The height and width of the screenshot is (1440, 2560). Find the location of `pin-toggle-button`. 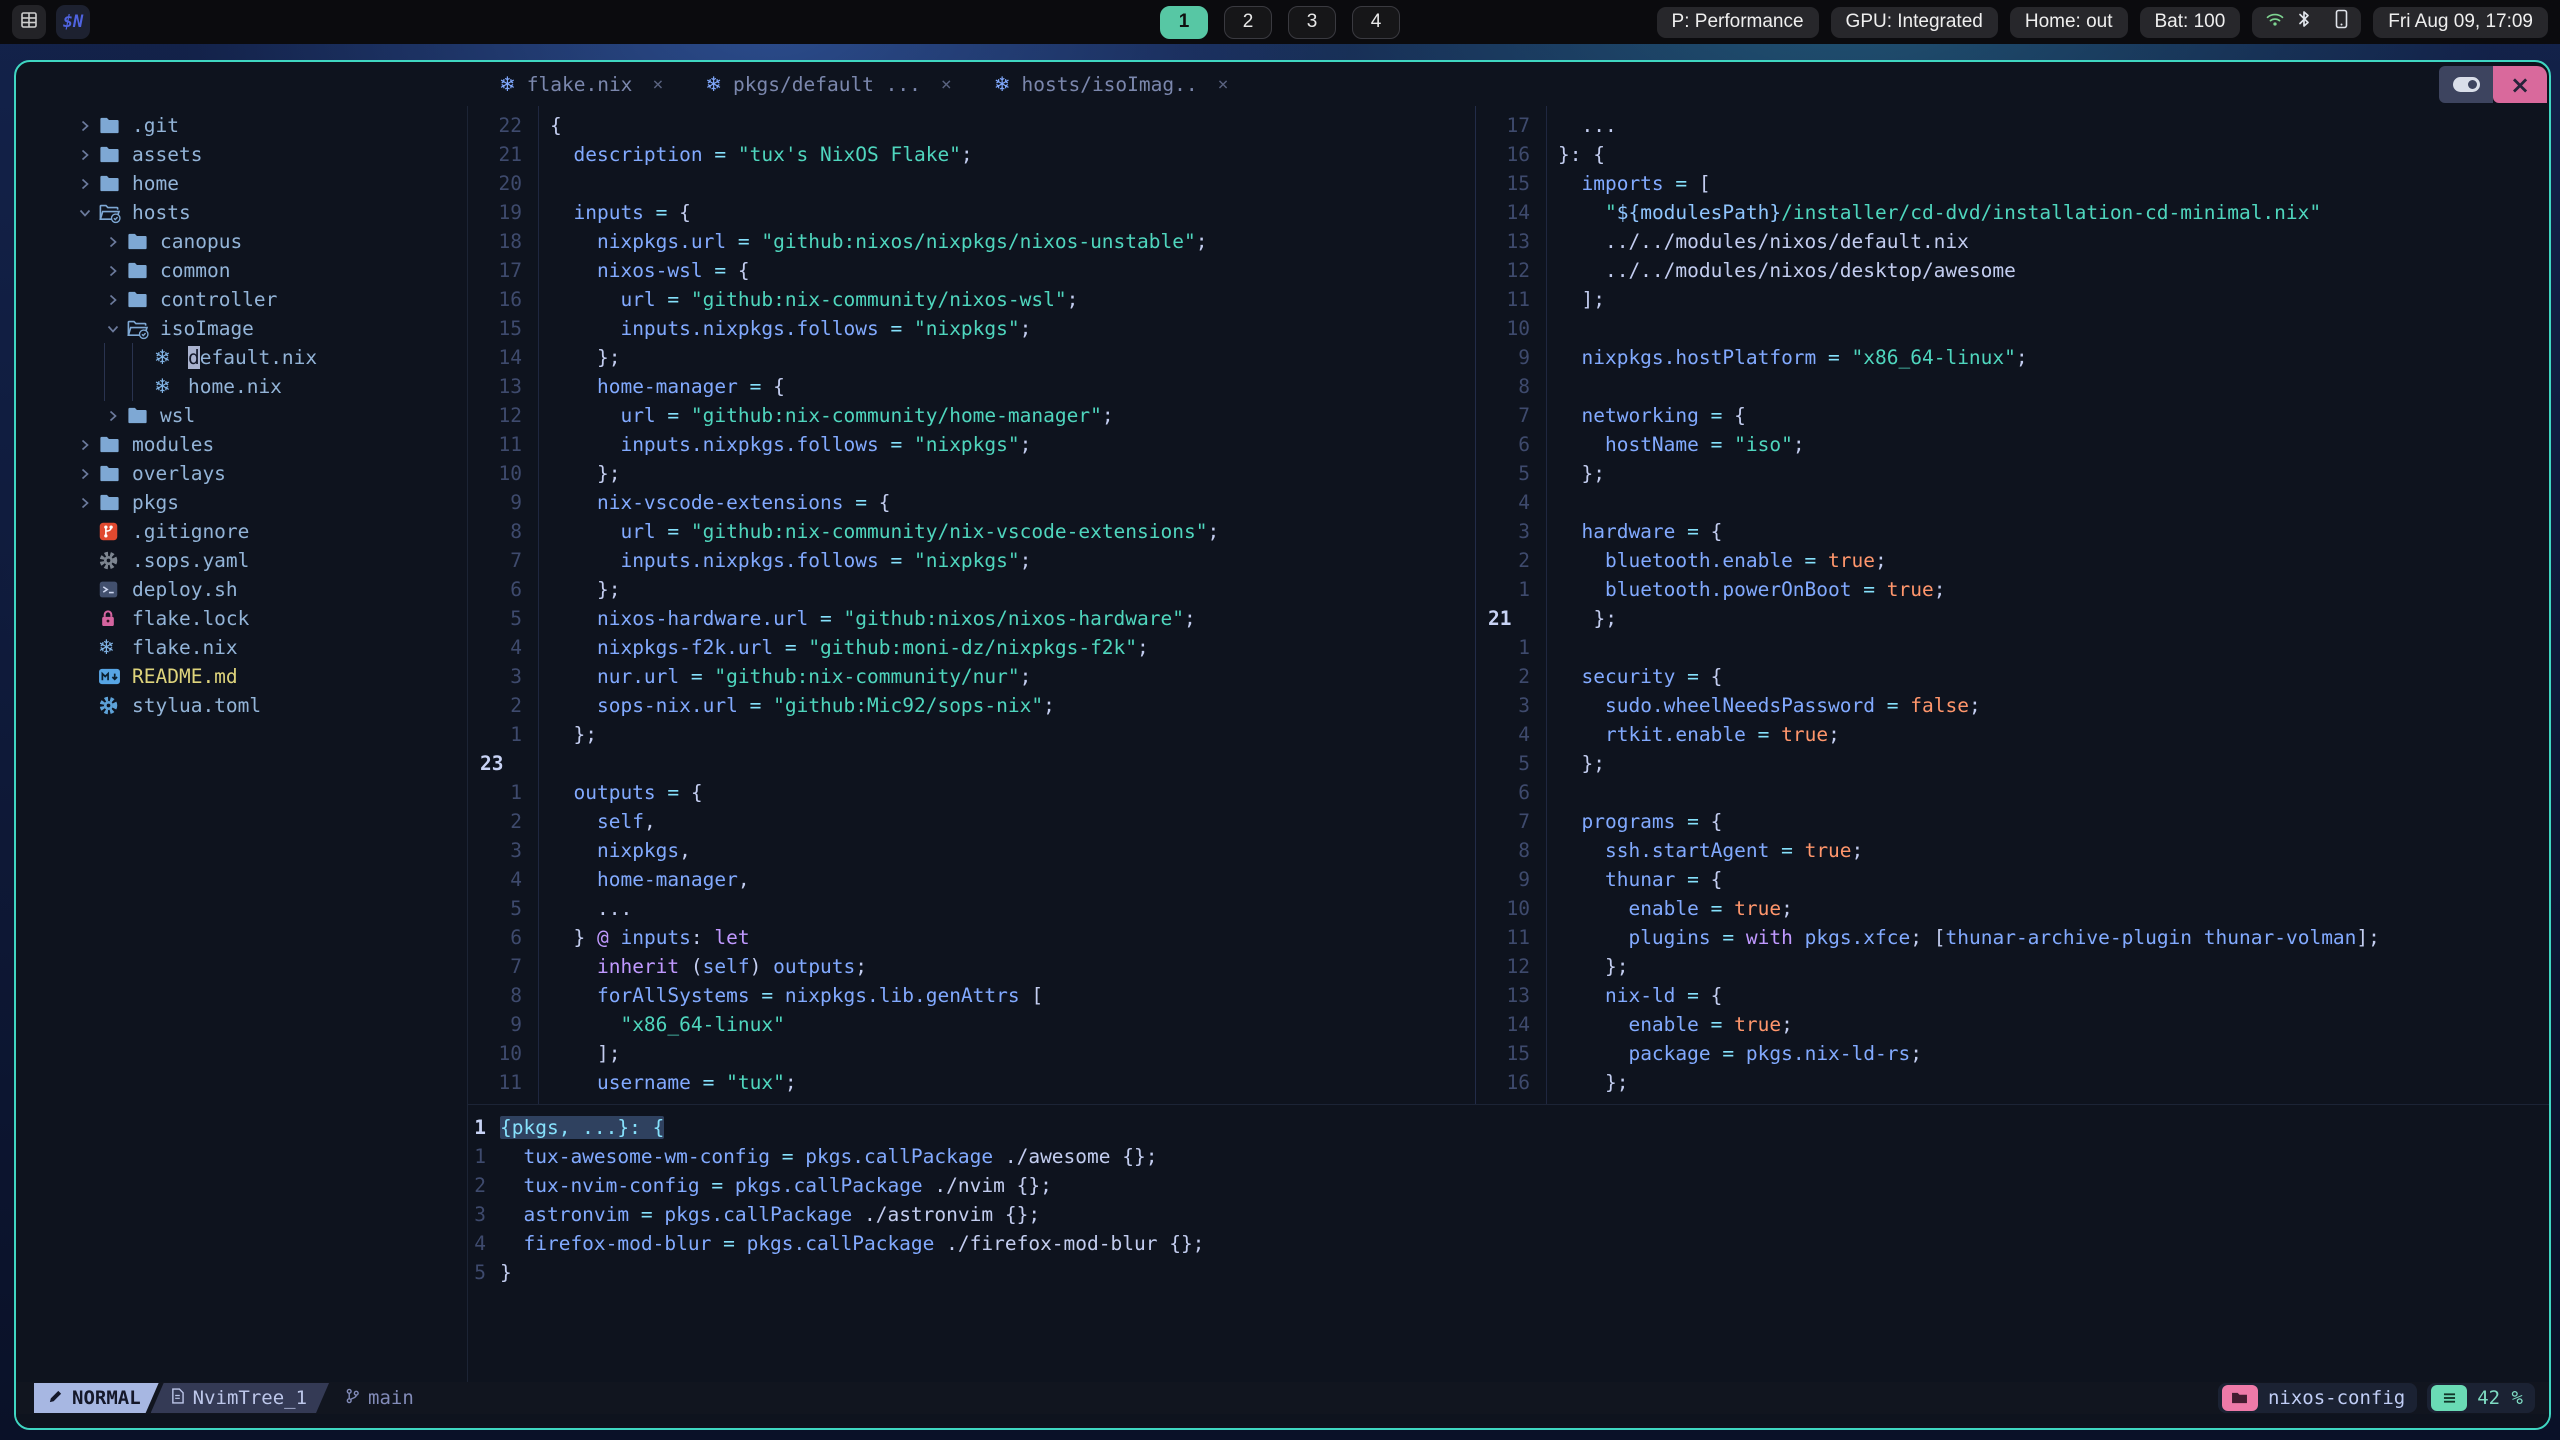

pin-toggle-button is located at coordinates (2466, 84).